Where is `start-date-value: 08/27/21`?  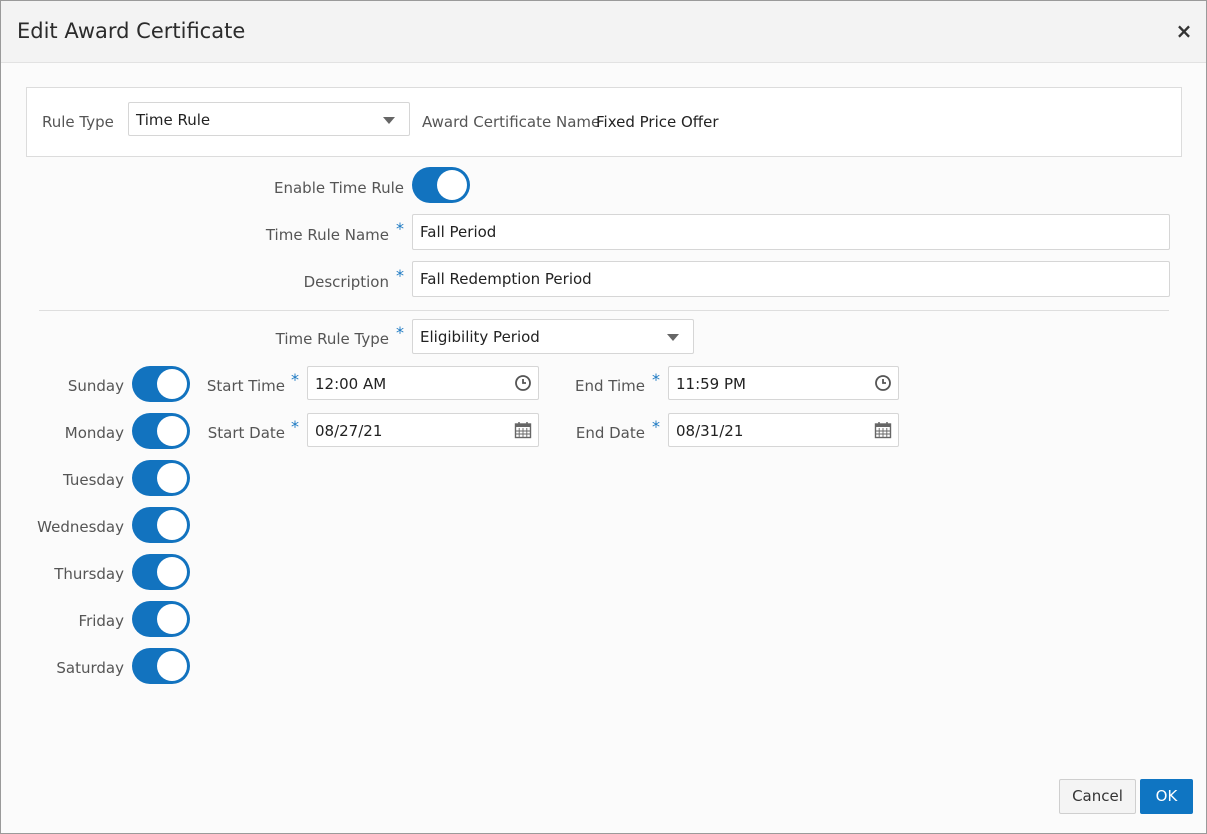
start-date-value: 08/27/21 is located at coordinates (349, 431).